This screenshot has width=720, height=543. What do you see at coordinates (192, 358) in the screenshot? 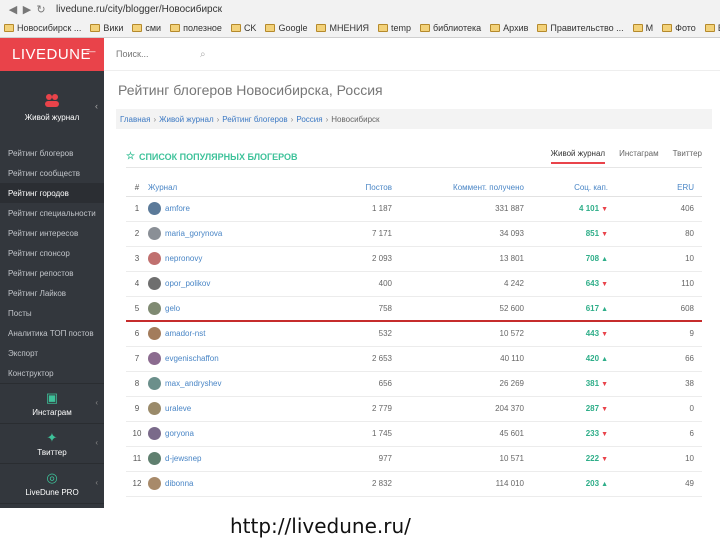
I see `blogger-name-link: evgenischaffon` at bounding box center [192, 358].